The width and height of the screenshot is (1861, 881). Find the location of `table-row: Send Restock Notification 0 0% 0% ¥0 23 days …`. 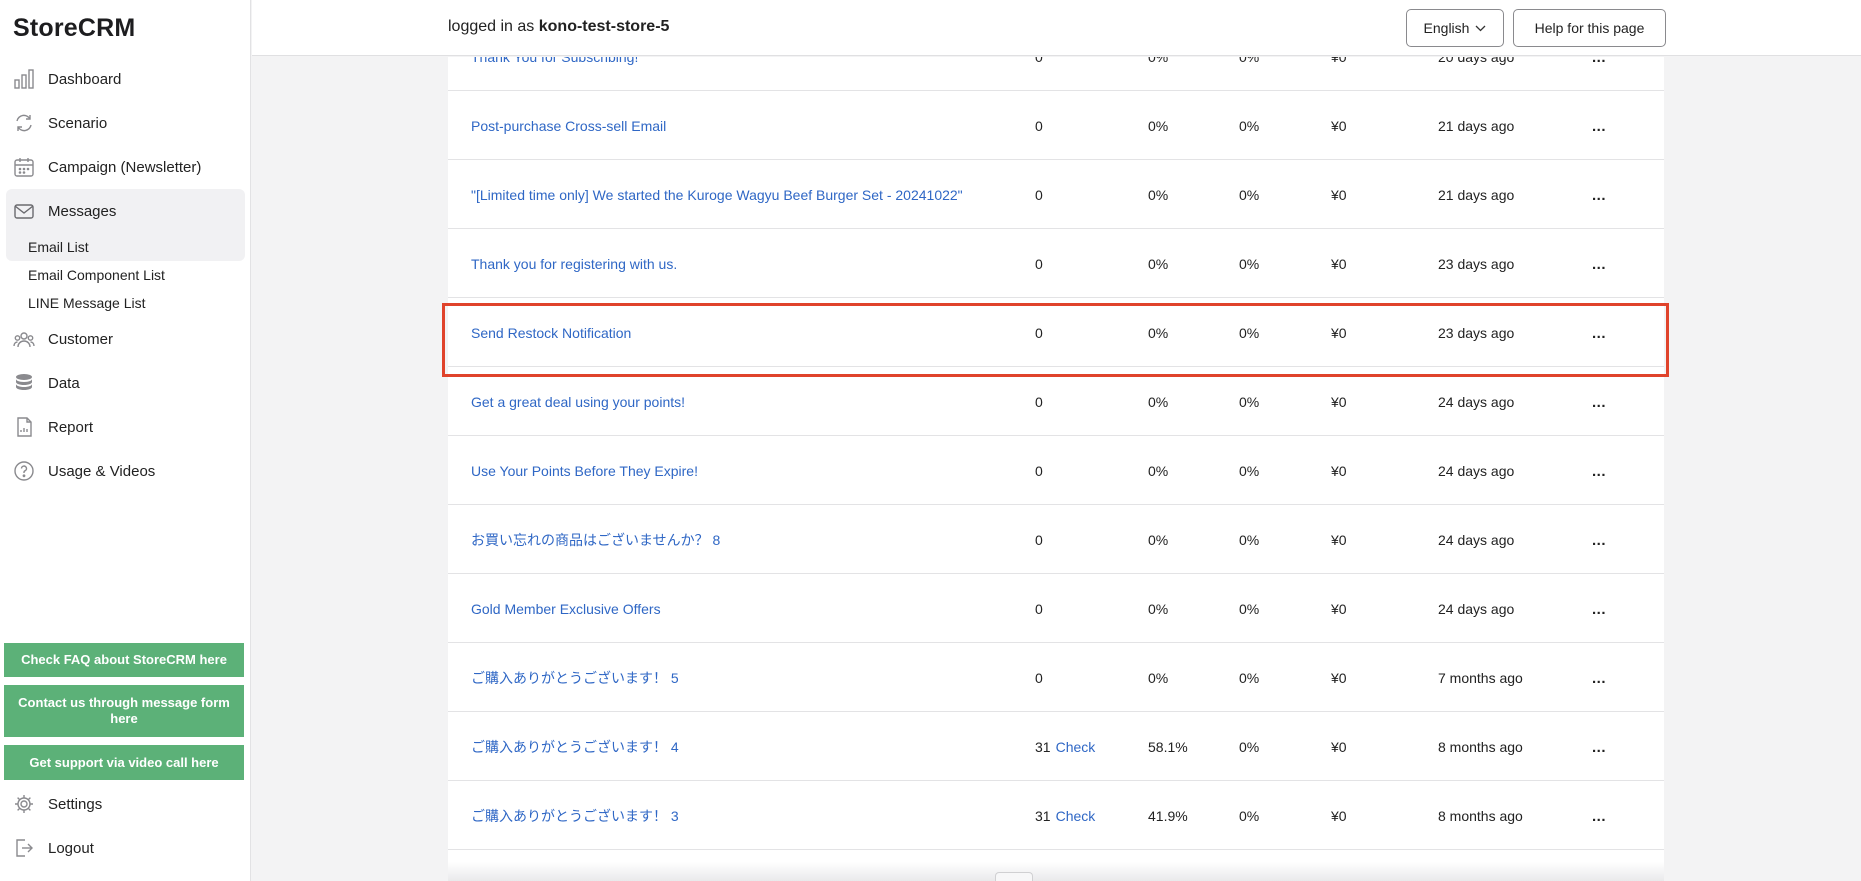

table-row: Send Restock Notification 0 0% 0% ¥0 23 days … is located at coordinates (1056, 332).